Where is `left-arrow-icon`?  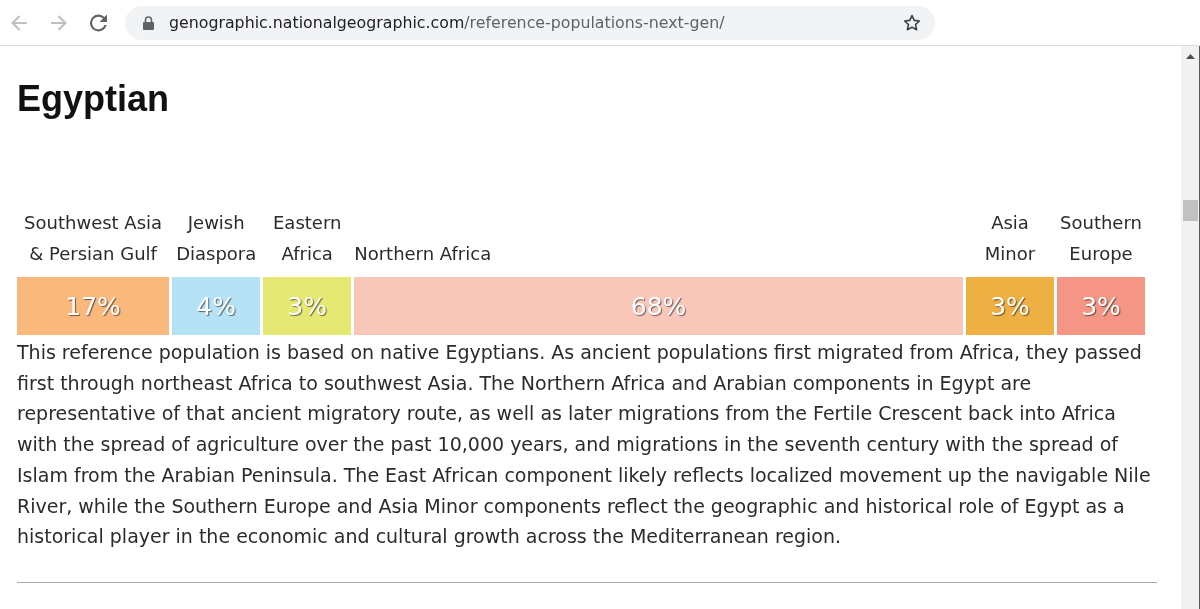 left-arrow-icon is located at coordinates (20, 22).